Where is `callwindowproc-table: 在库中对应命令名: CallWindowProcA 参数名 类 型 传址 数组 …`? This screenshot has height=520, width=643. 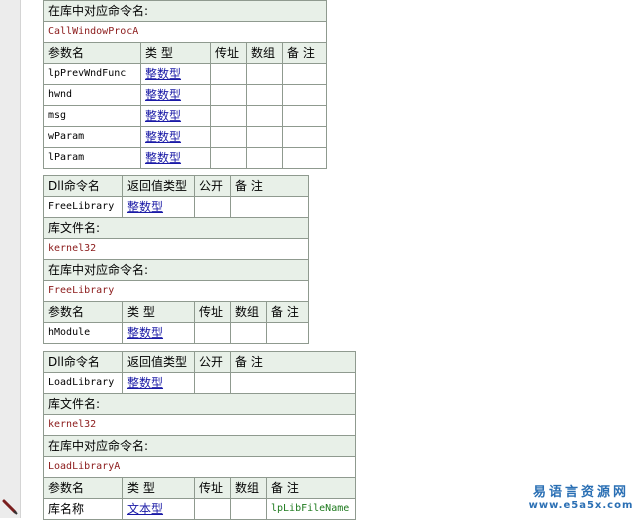 callwindowproc-table: 在库中对应命令名: CallWindowProcA 参数名 类 型 传址 数组 … is located at coordinates (185, 84).